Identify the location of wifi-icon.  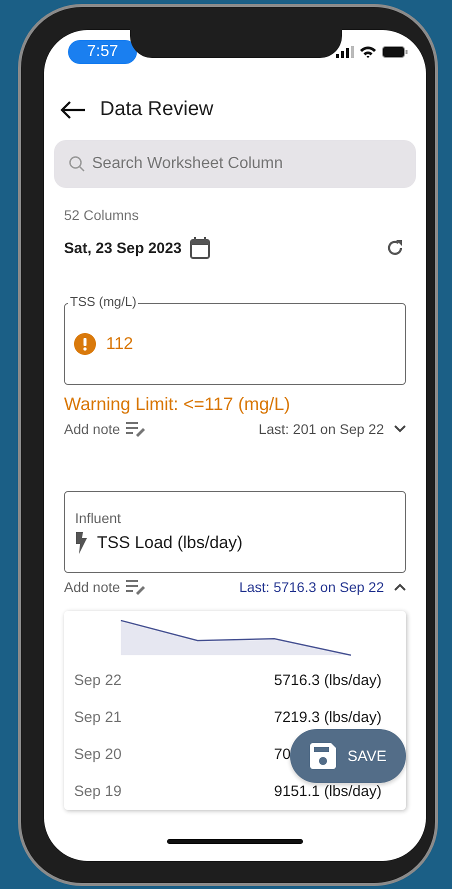
(368, 52).